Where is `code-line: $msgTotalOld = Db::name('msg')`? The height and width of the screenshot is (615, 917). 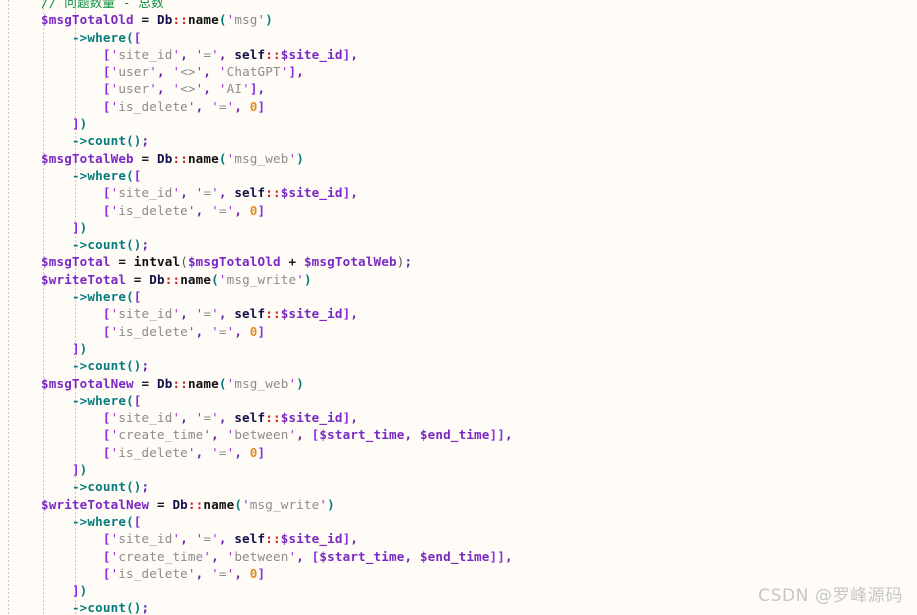
code-line: $msgTotalOld = Db::name('msg') is located at coordinates (277, 19).